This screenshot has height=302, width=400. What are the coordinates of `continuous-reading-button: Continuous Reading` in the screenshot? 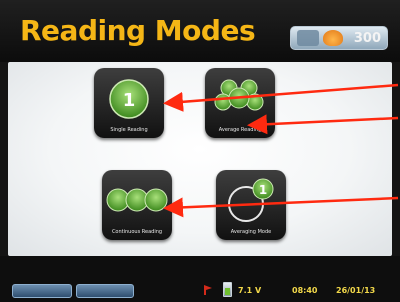 It's located at (137, 205).